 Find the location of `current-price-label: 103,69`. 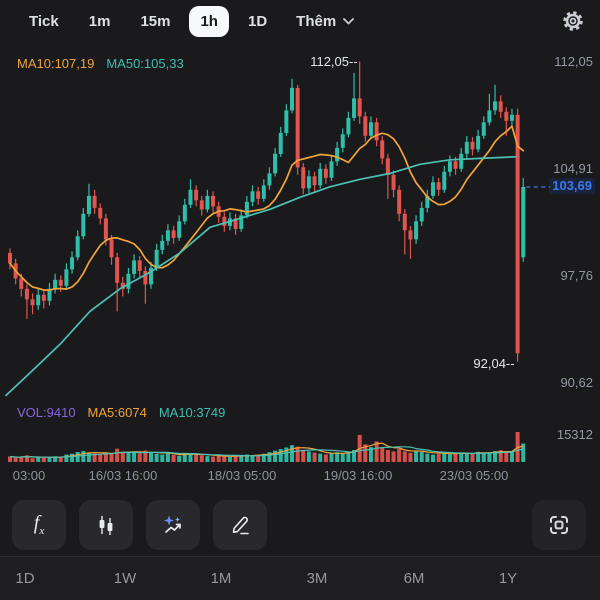

current-price-label: 103,69 is located at coordinates (572, 186).